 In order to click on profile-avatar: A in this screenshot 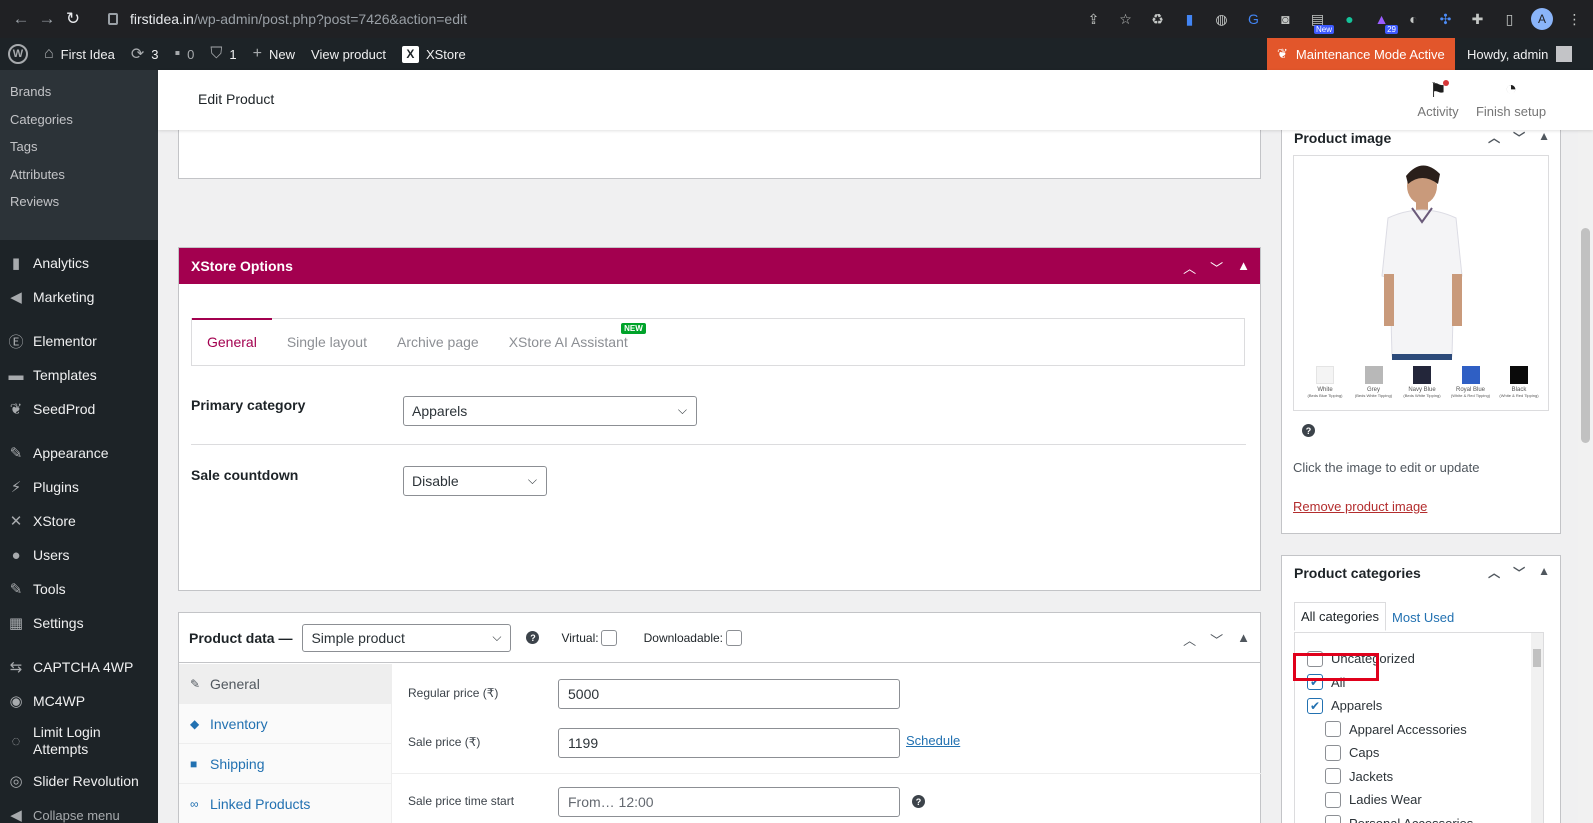, I will do `click(1542, 19)`.